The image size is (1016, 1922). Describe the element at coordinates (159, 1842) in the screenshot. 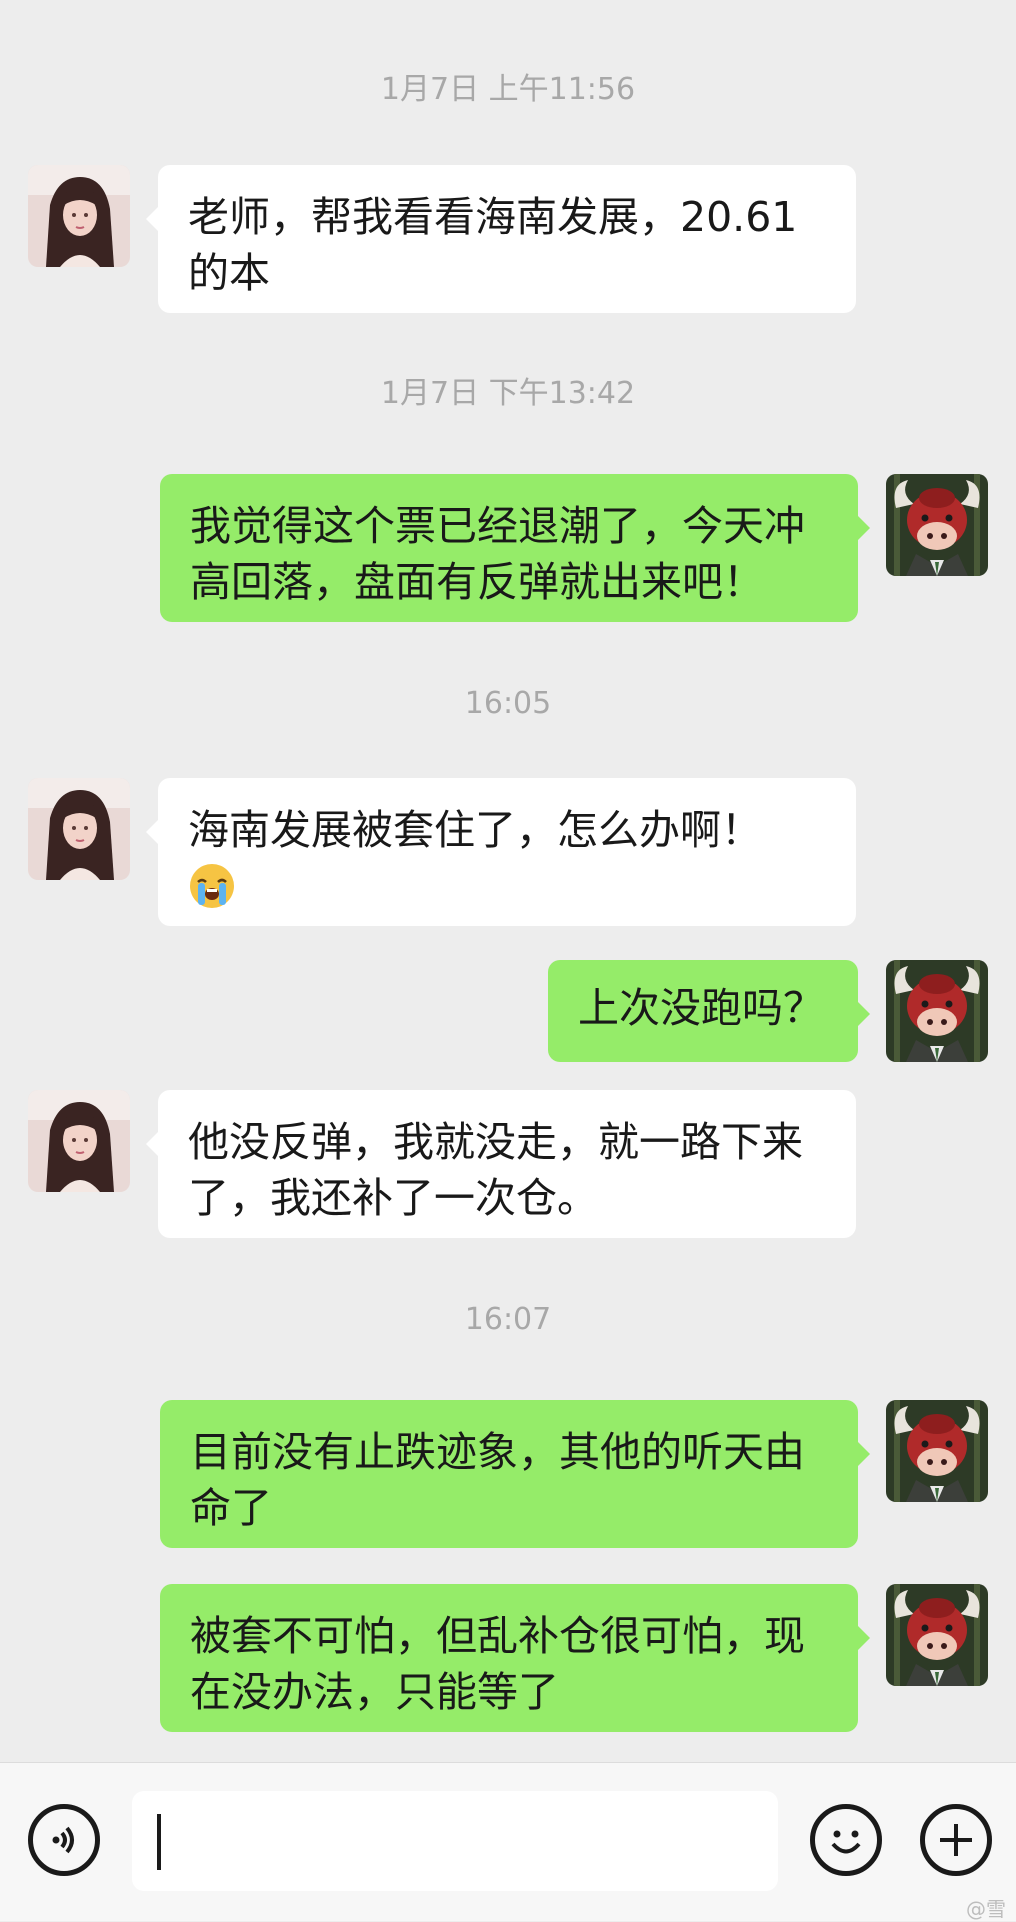

I see `text-caret` at that location.